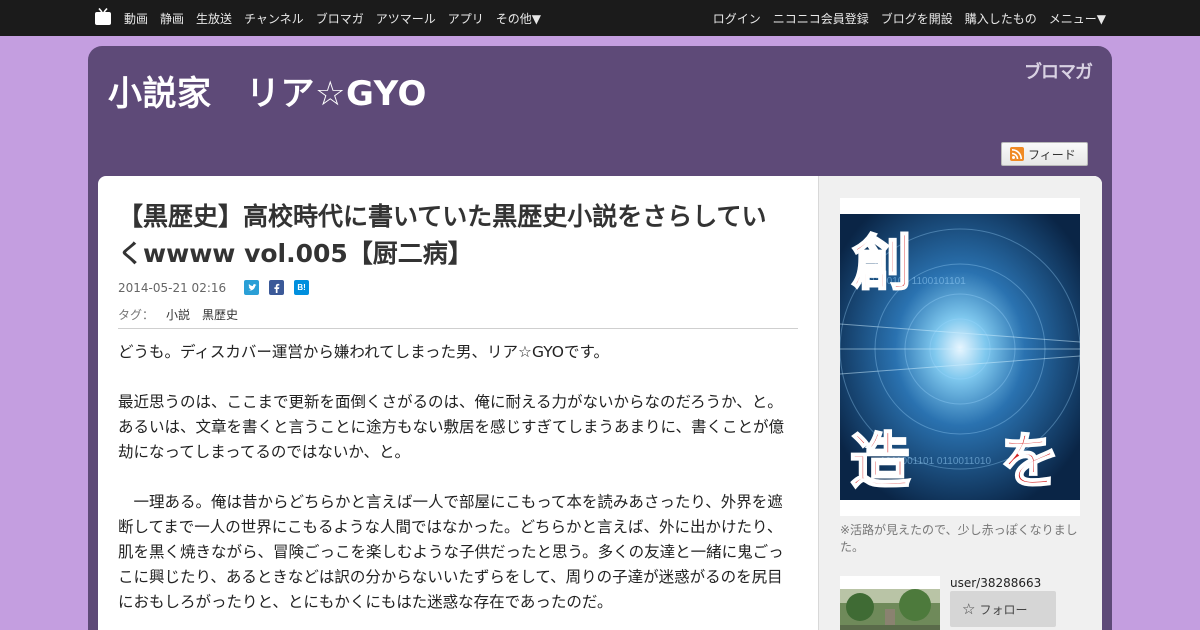 This screenshot has height=630, width=1200. What do you see at coordinates (172, 18) in the screenshot?
I see `nav-item-seiga: 静画` at bounding box center [172, 18].